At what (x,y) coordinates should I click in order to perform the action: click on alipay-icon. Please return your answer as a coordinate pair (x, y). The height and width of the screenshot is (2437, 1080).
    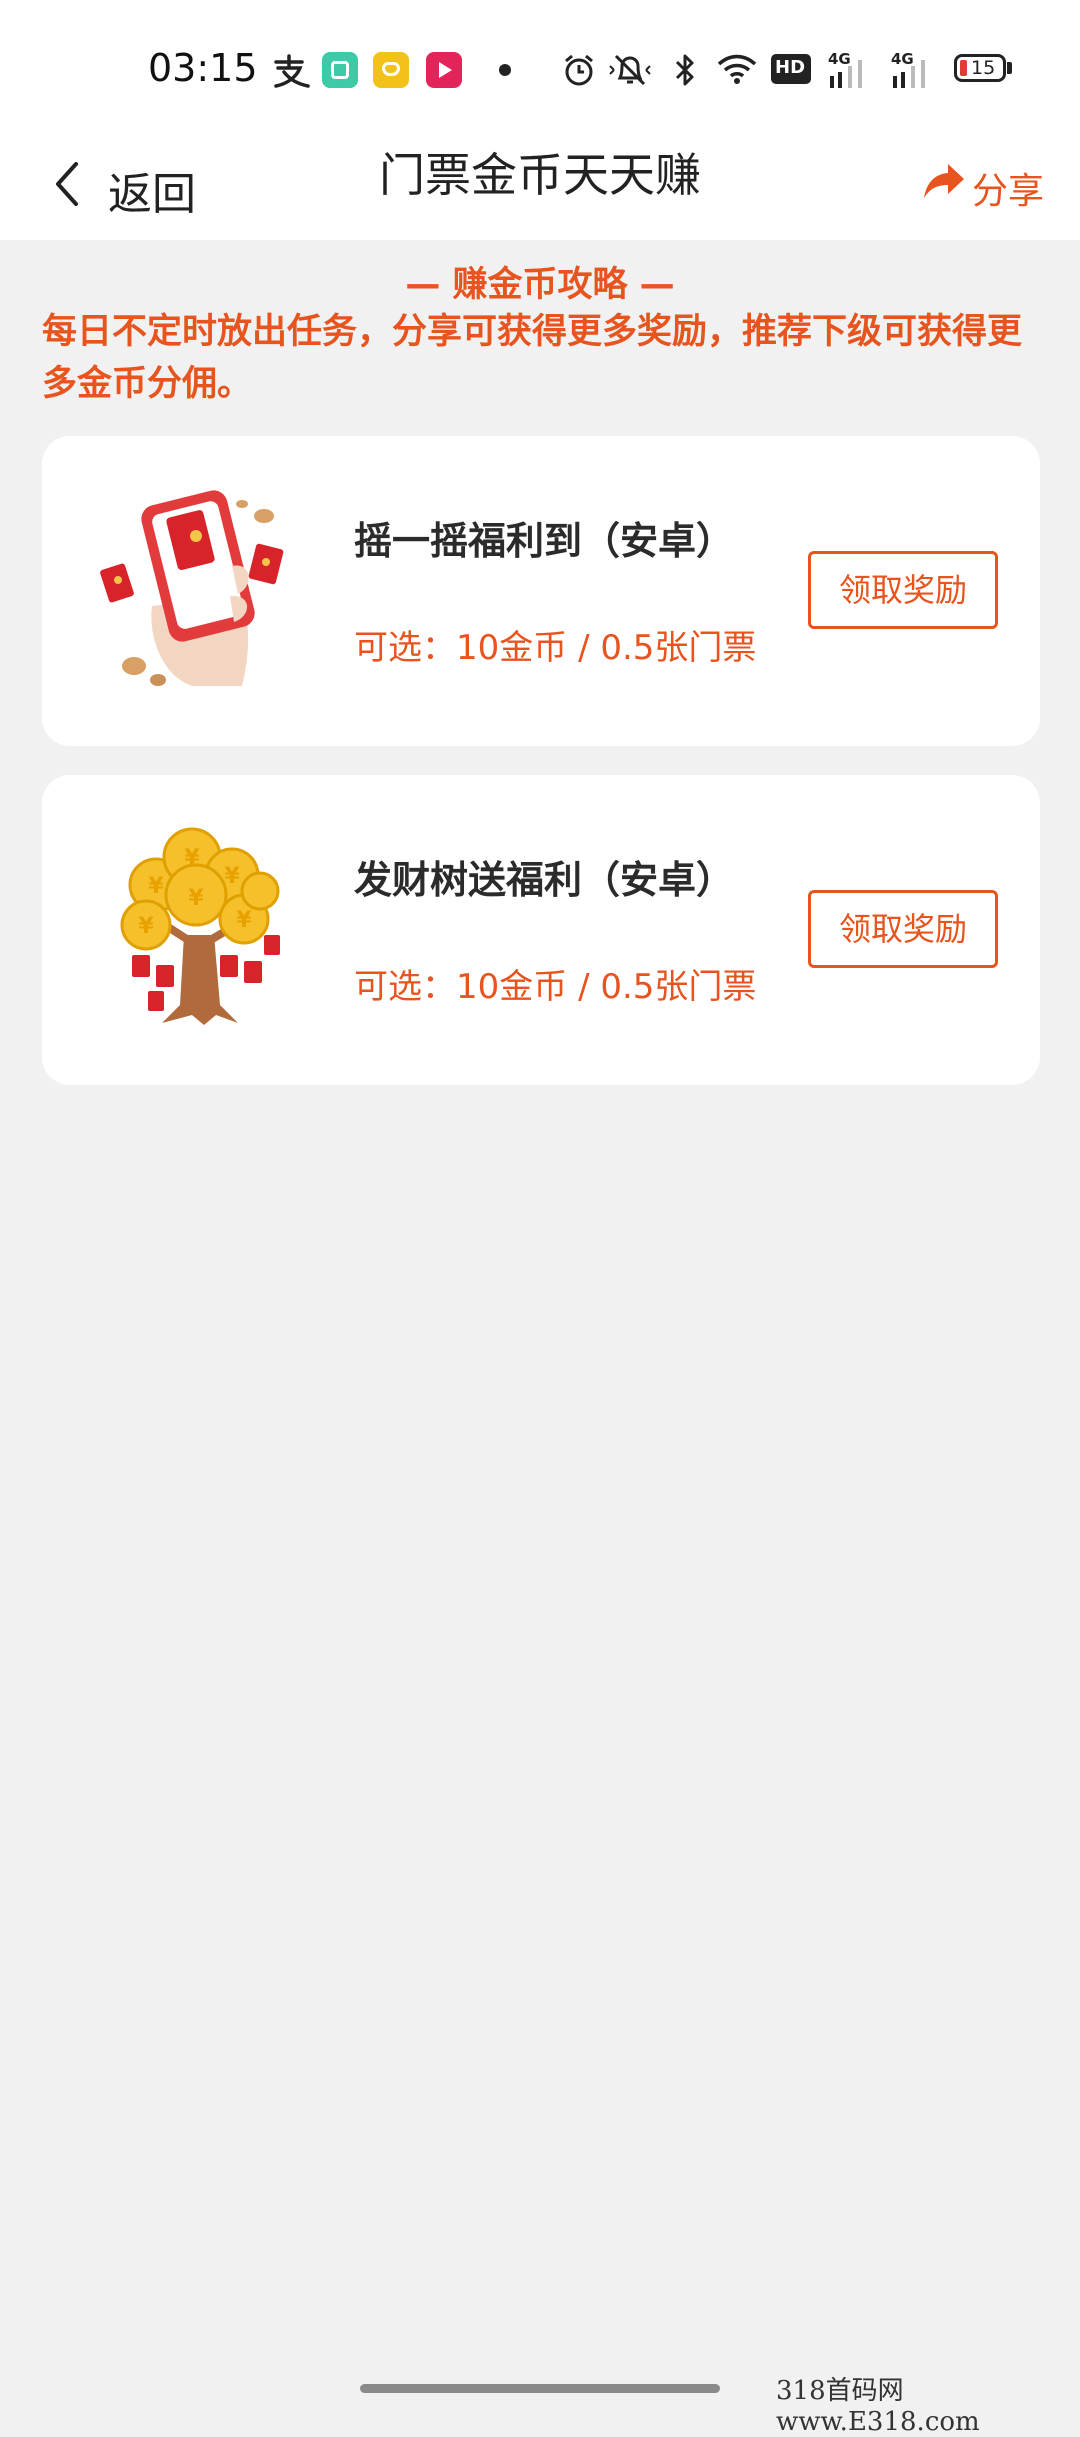
    Looking at the image, I should click on (292, 71).